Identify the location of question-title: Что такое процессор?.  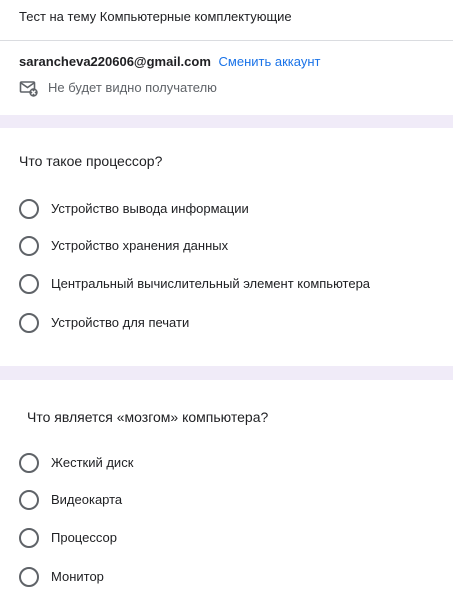
(91, 161).